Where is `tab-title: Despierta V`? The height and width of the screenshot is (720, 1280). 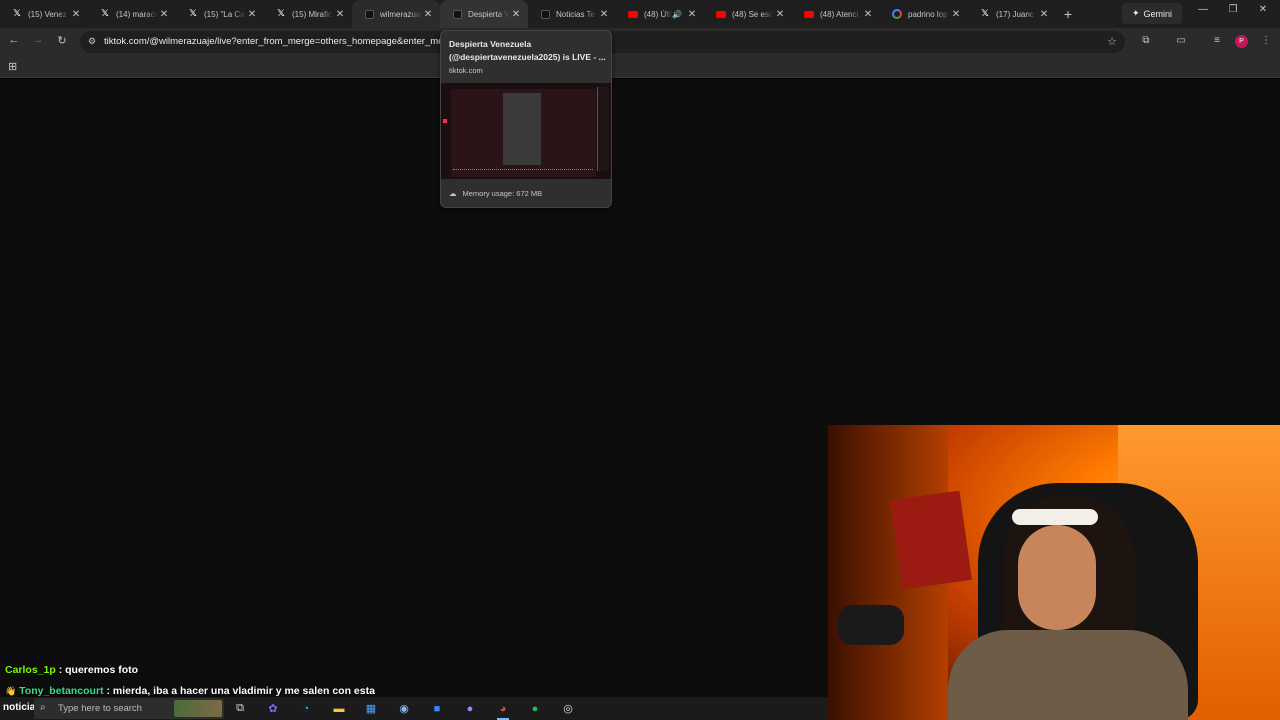
tab-title: Despierta V is located at coordinates (489, 14).